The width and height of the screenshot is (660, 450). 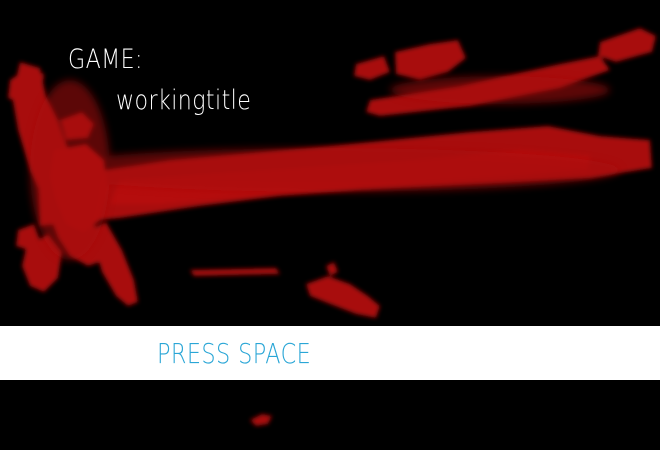 What do you see at coordinates (234, 353) in the screenshot?
I see `press-space-prompt: PRESS SPACE` at bounding box center [234, 353].